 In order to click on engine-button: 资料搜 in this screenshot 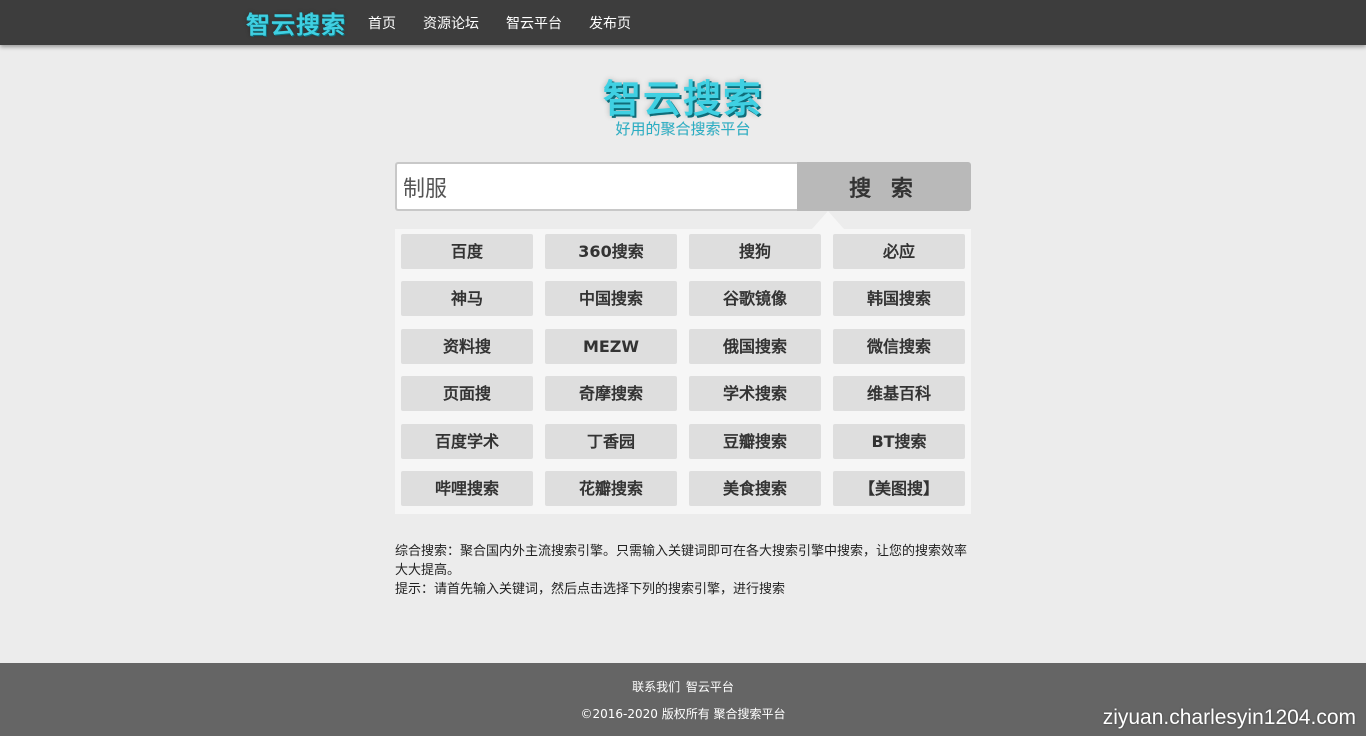, I will do `click(467, 346)`.